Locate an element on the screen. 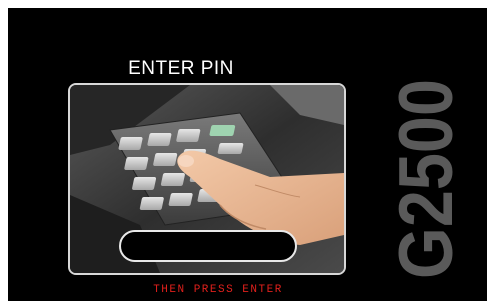 The image size is (495, 301). model-watermark-text: G2500 is located at coordinates (426, 179).